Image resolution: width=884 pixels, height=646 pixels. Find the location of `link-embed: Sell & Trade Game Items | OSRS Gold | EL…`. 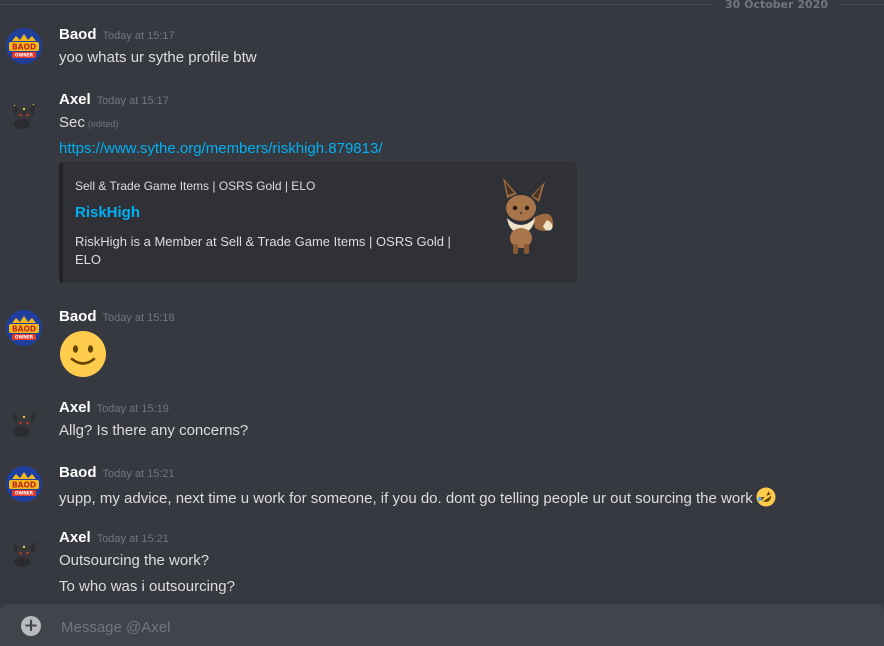

link-embed: Sell & Trade Game Items | OSRS Gold | EL… is located at coordinates (318, 222).